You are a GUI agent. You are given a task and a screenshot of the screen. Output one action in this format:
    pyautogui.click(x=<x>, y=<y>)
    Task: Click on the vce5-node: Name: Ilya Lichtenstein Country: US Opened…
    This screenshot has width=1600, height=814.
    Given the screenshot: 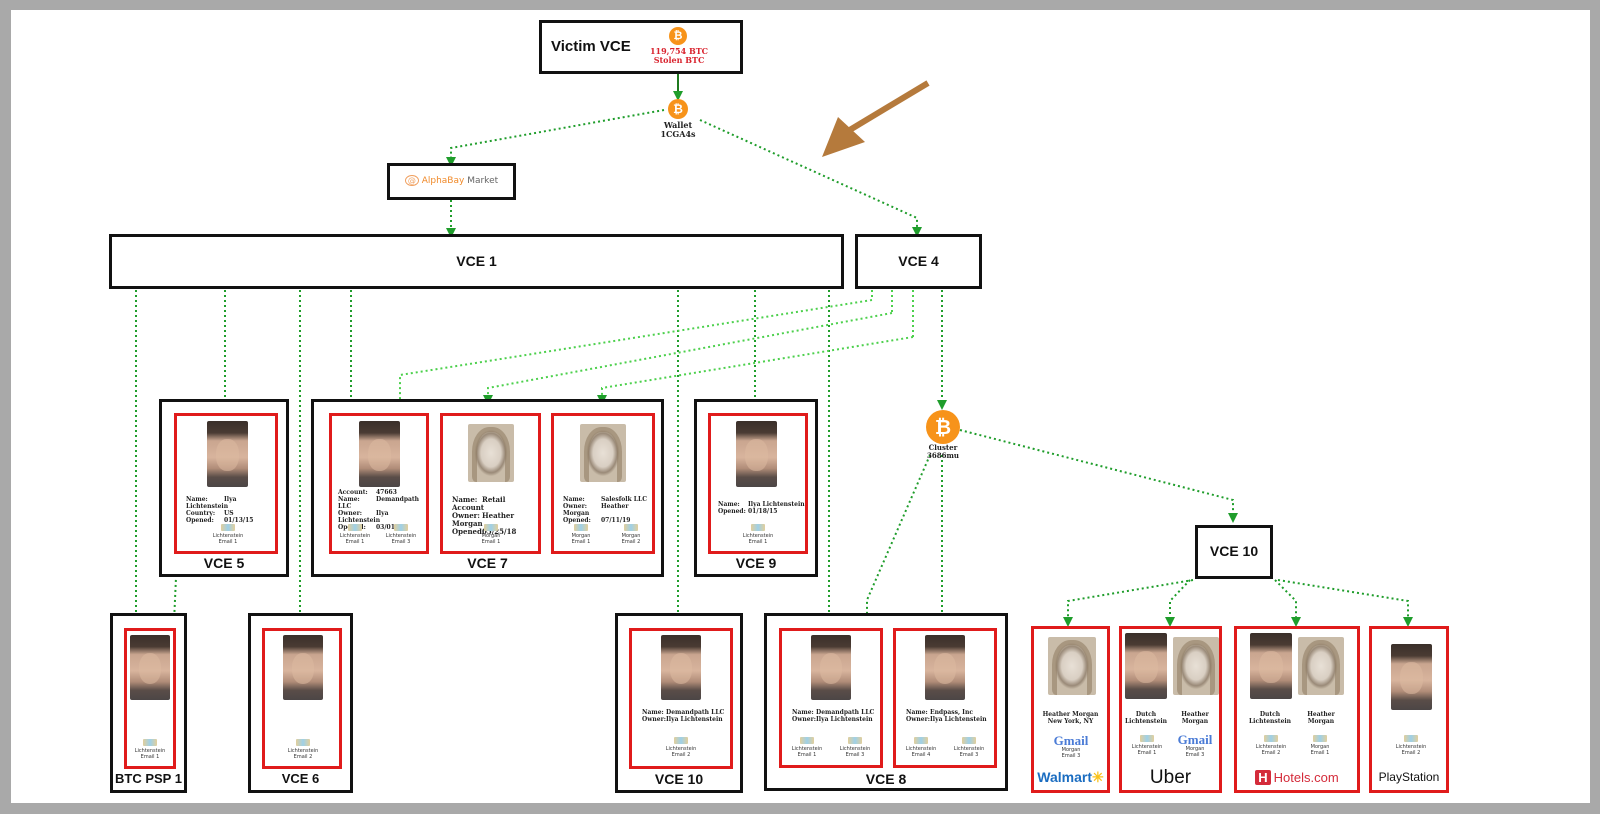 What is the action you would take?
    pyautogui.click(x=224, y=488)
    